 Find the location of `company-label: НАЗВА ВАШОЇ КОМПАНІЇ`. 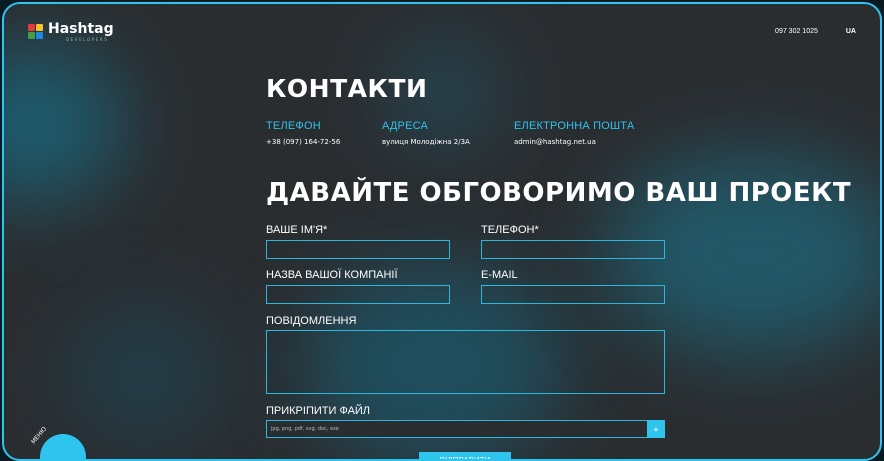

company-label: НАЗВА ВАШОЇ КОМПАНІЇ is located at coordinates (332, 275).